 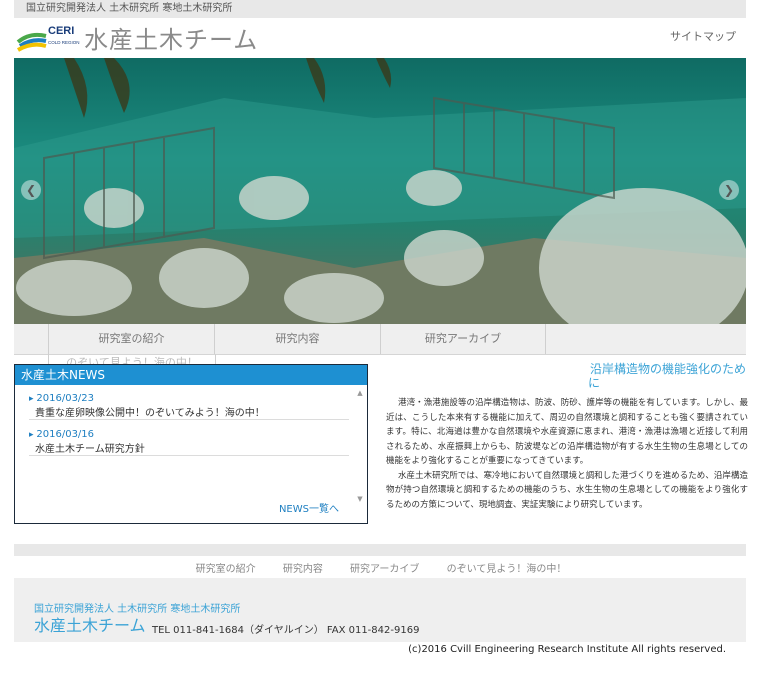 What do you see at coordinates (360, 393) in the screenshot?
I see `scroll-up-icon: ▲` at bounding box center [360, 393].